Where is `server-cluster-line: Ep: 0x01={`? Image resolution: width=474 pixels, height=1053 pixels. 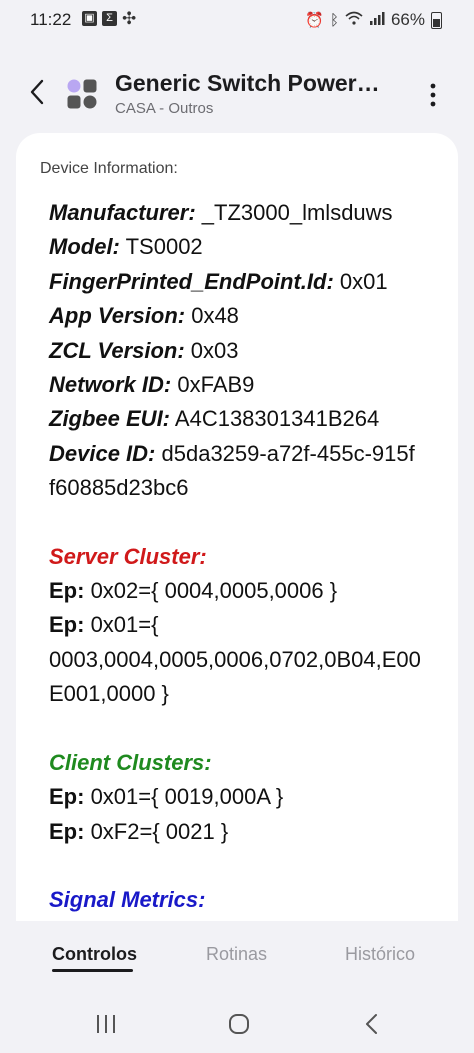 server-cluster-line: Ep: 0x01={ is located at coordinates (104, 625).